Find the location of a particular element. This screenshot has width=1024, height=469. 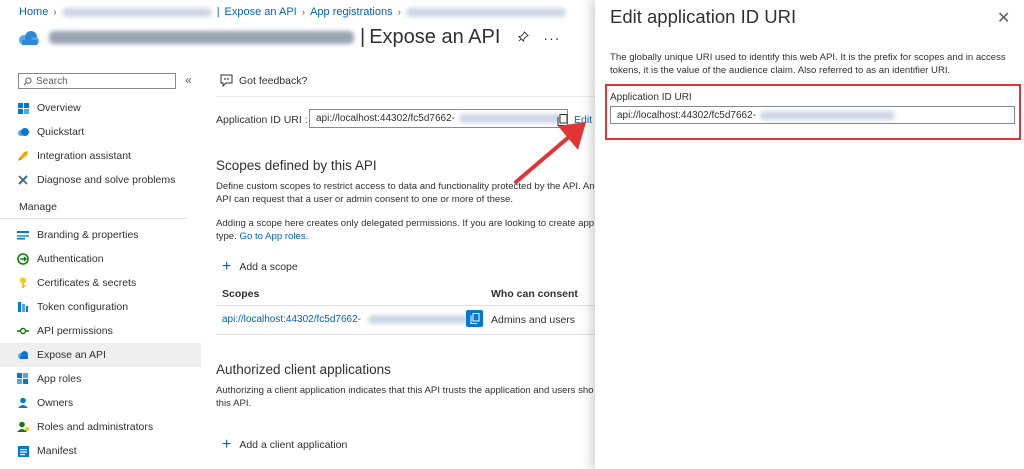

sidebar-item-label: Certificates & secrets is located at coordinates (87, 283).